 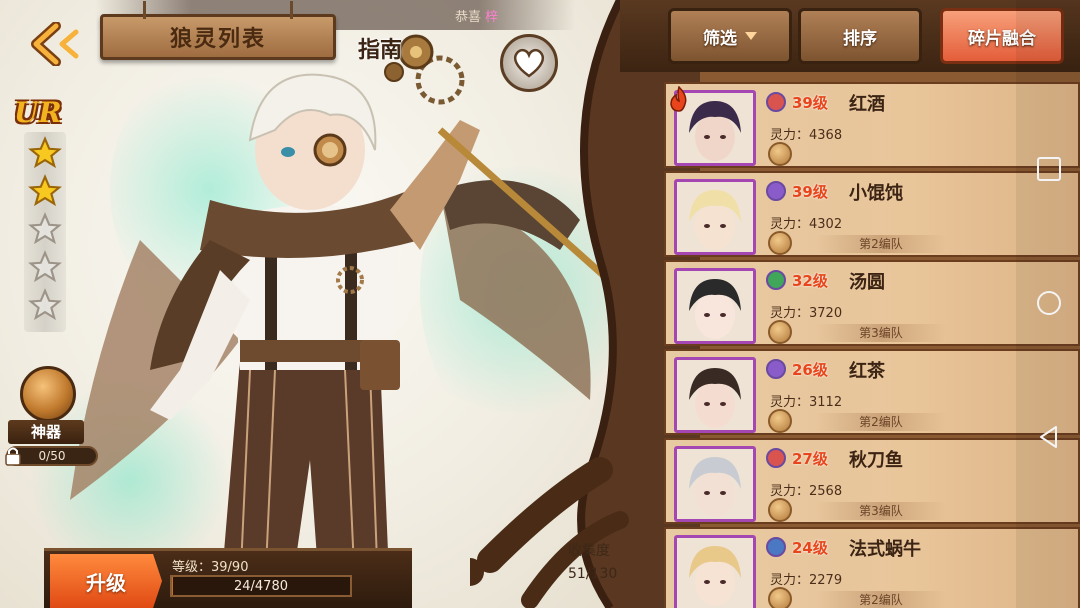 I want to click on guide-button: 指南, so click(x=399, y=58).